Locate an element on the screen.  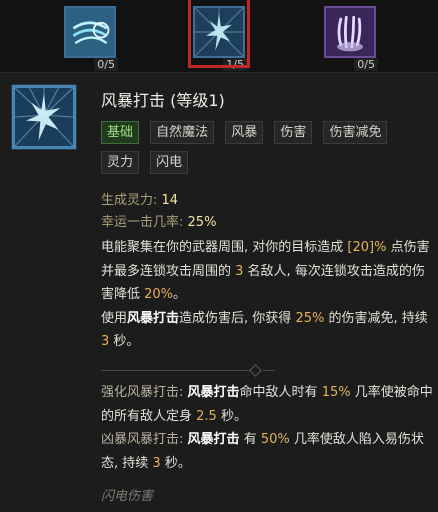
tag-damage: 伤害 is located at coordinates (293, 132).